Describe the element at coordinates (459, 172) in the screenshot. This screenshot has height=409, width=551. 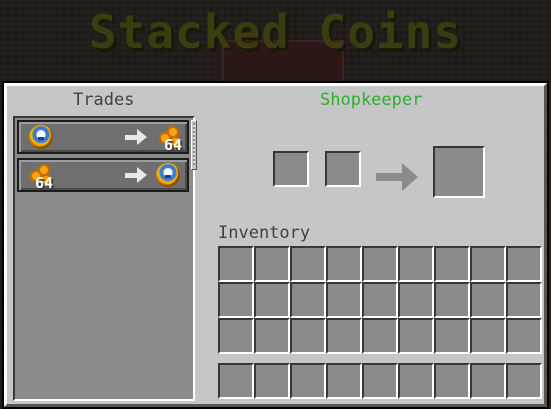
I see `trade-result-slot` at that location.